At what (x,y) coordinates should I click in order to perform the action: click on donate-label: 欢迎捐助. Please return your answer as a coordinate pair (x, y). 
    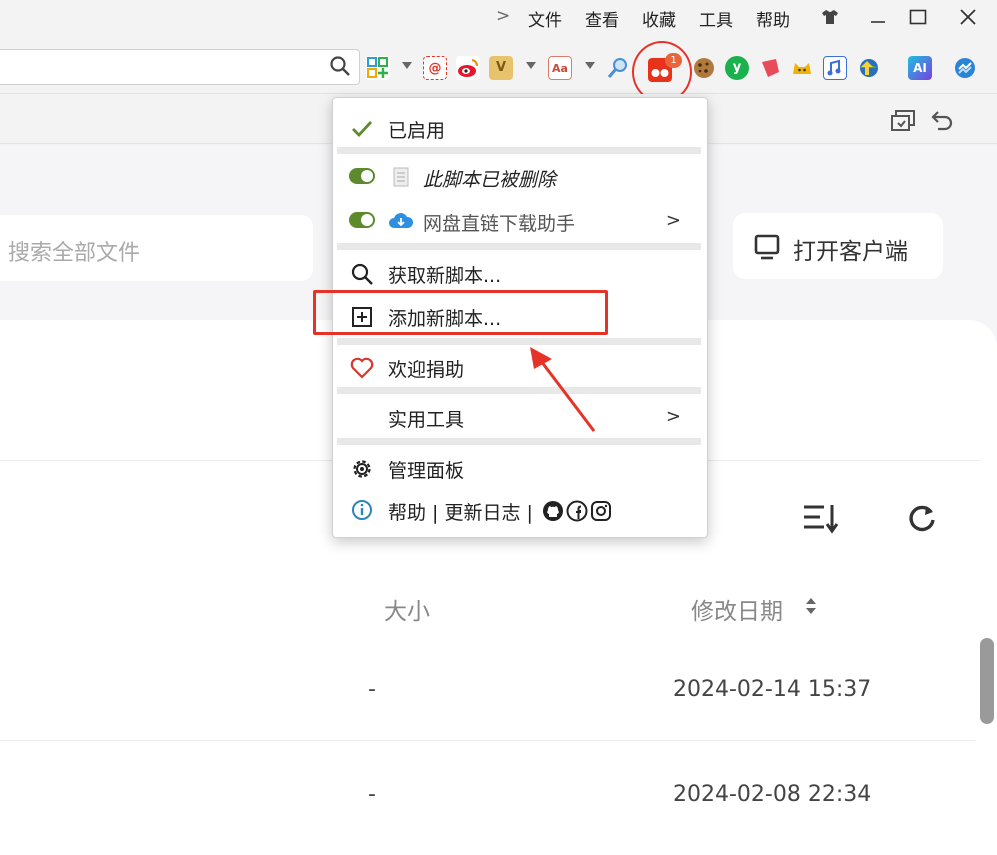
    Looking at the image, I should click on (426, 370).